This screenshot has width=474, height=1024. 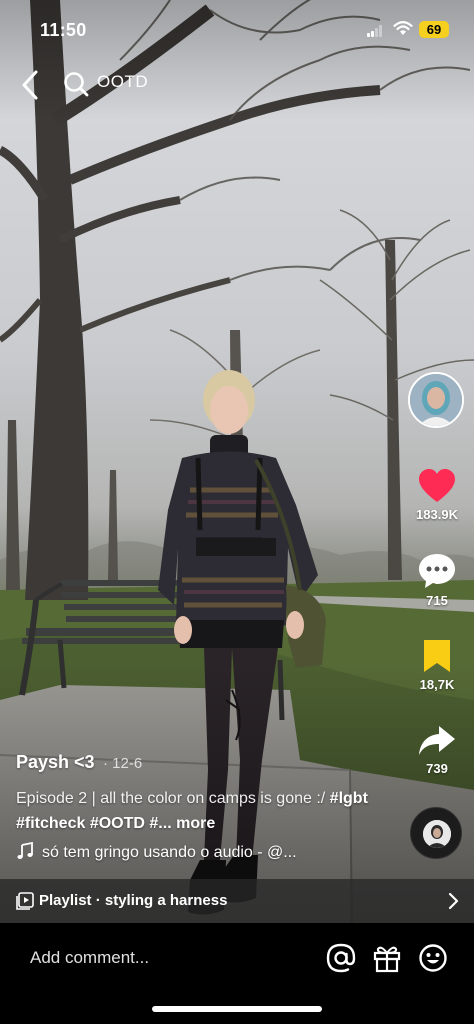 What do you see at coordinates (133, 900) in the screenshot?
I see `playlist-label: Playlist · styling a harness` at bounding box center [133, 900].